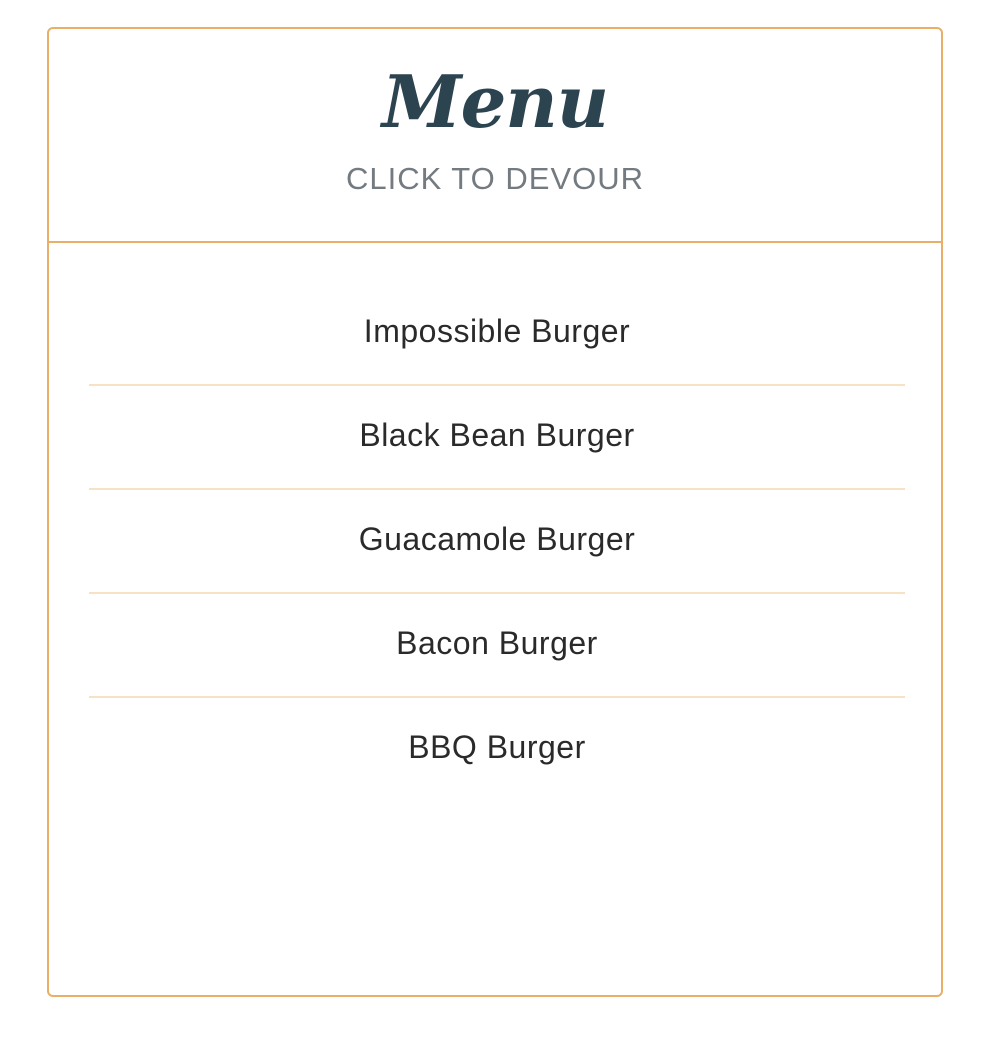 This screenshot has width=986, height=1038. I want to click on menu-item-impossible-burger: Impossible Burger, so click(497, 334).